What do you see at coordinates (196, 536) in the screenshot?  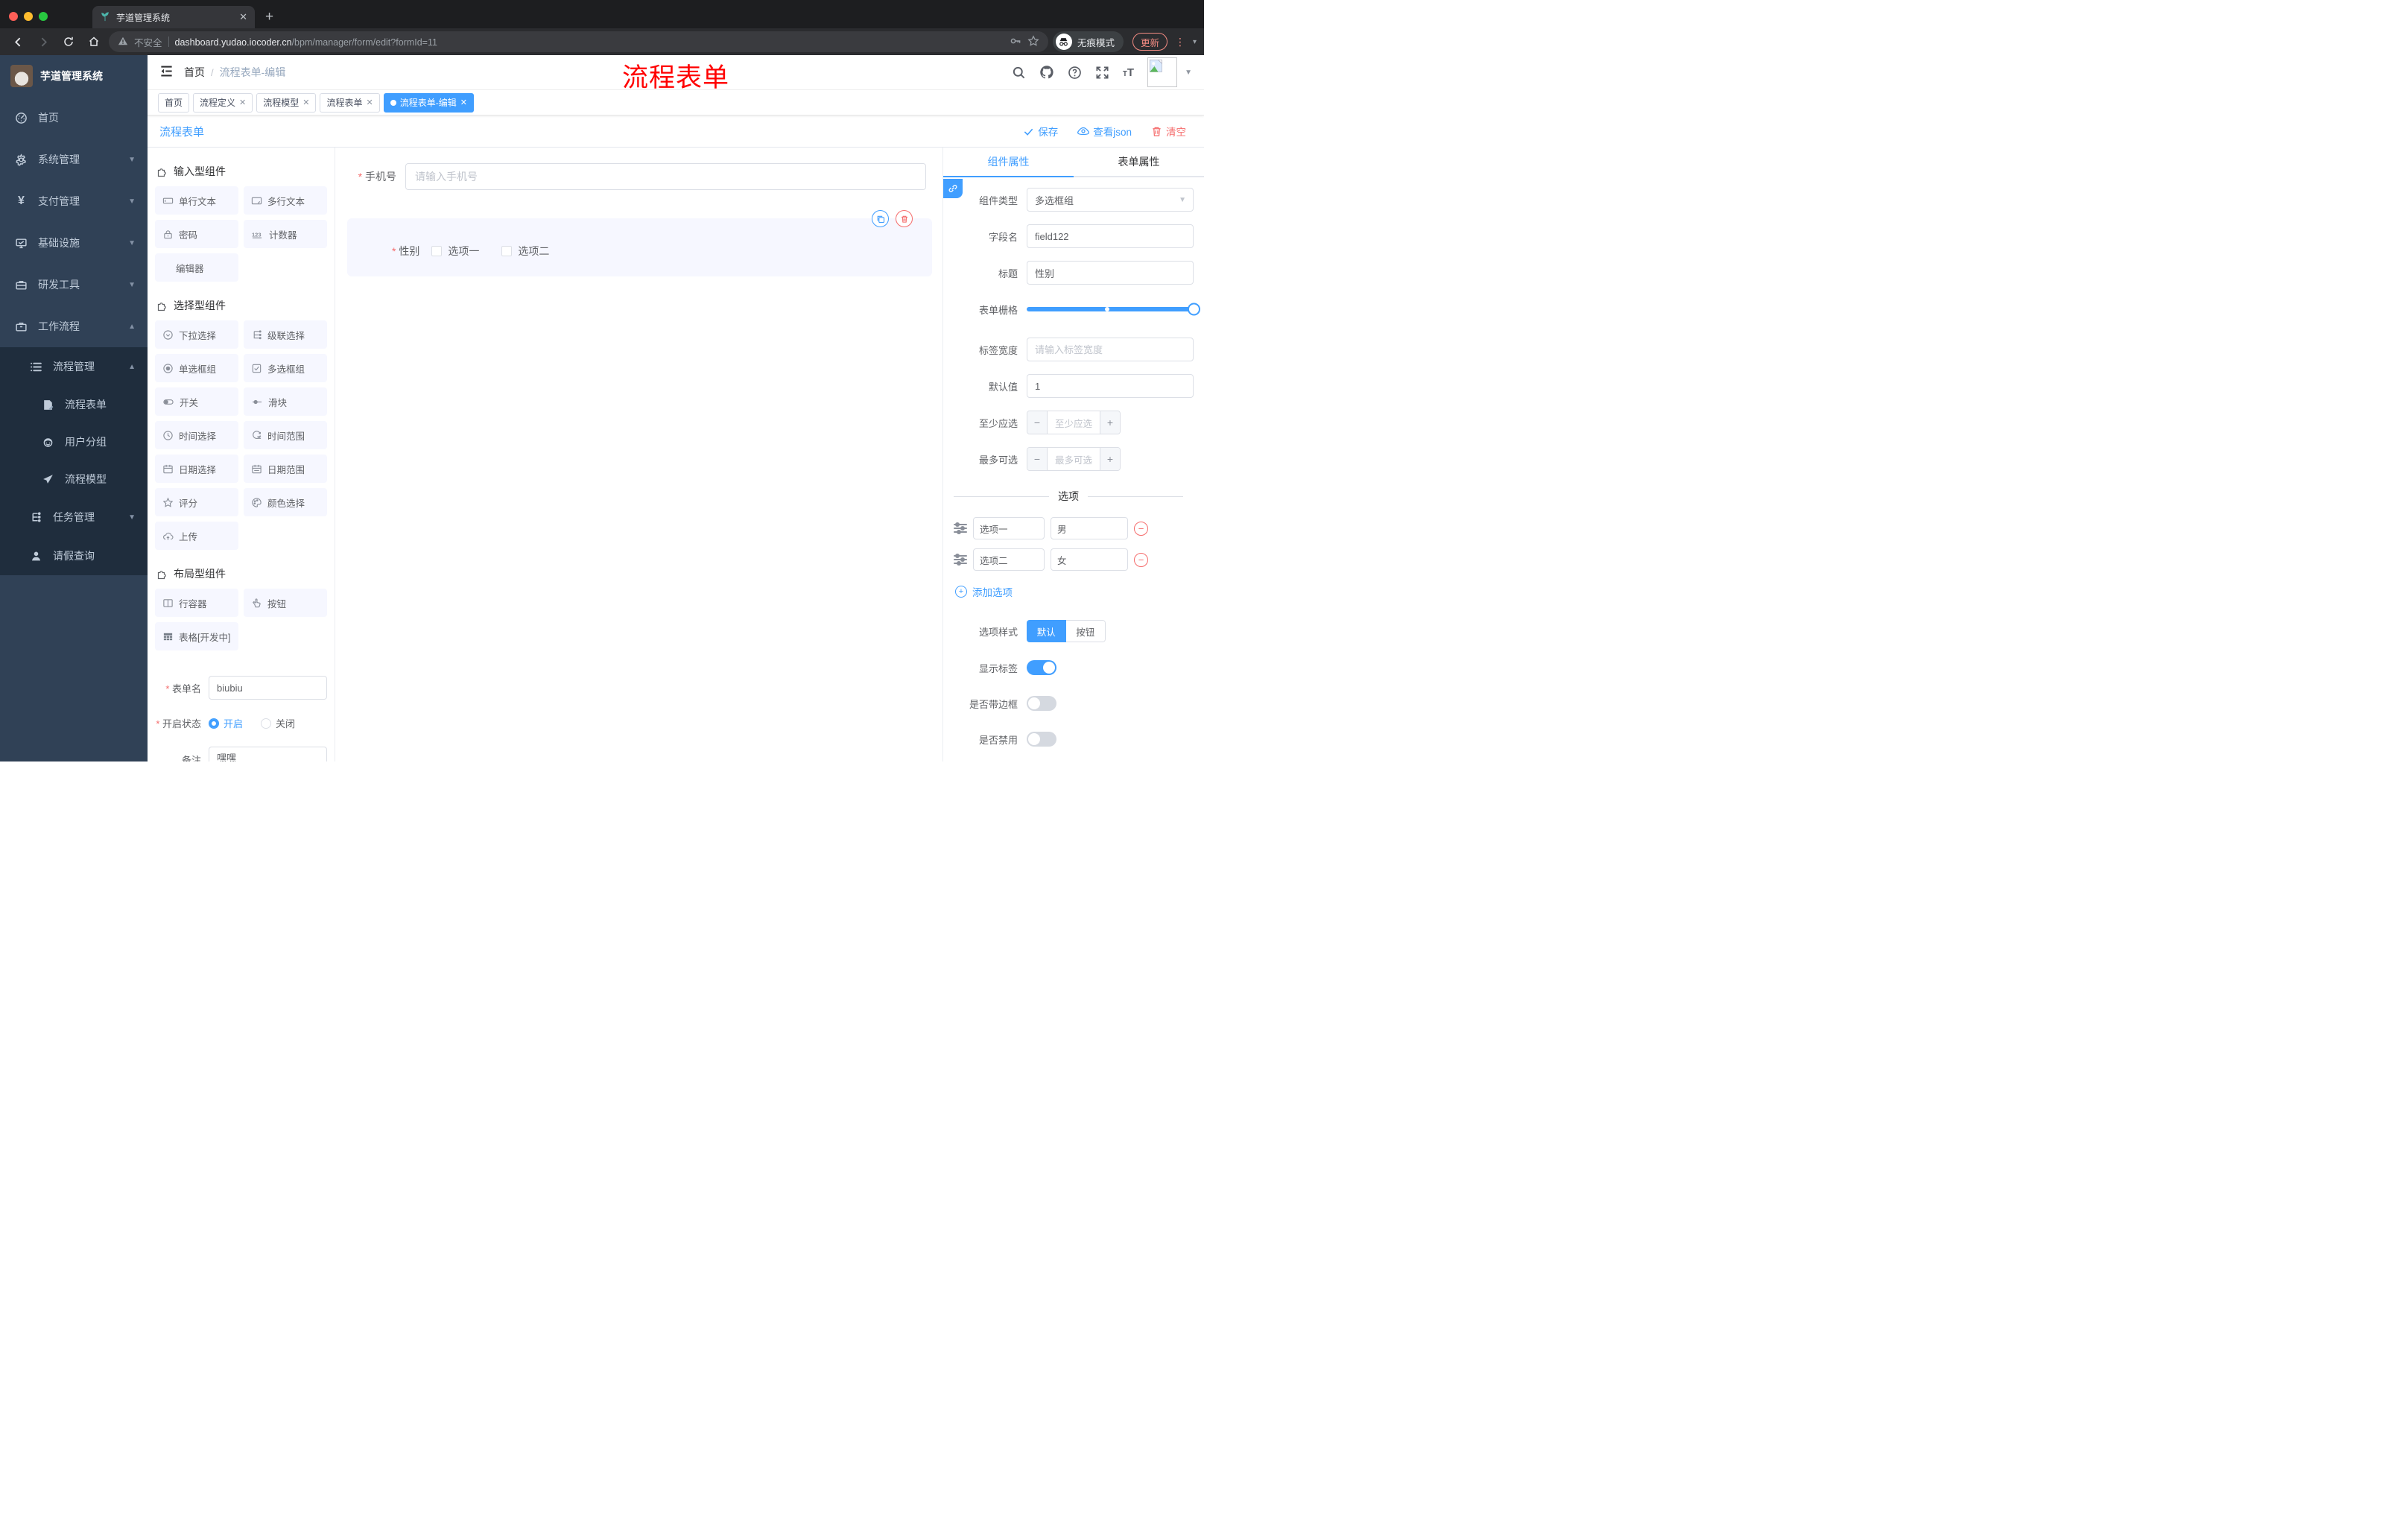 I see `palette-item-upload: 上传` at bounding box center [196, 536].